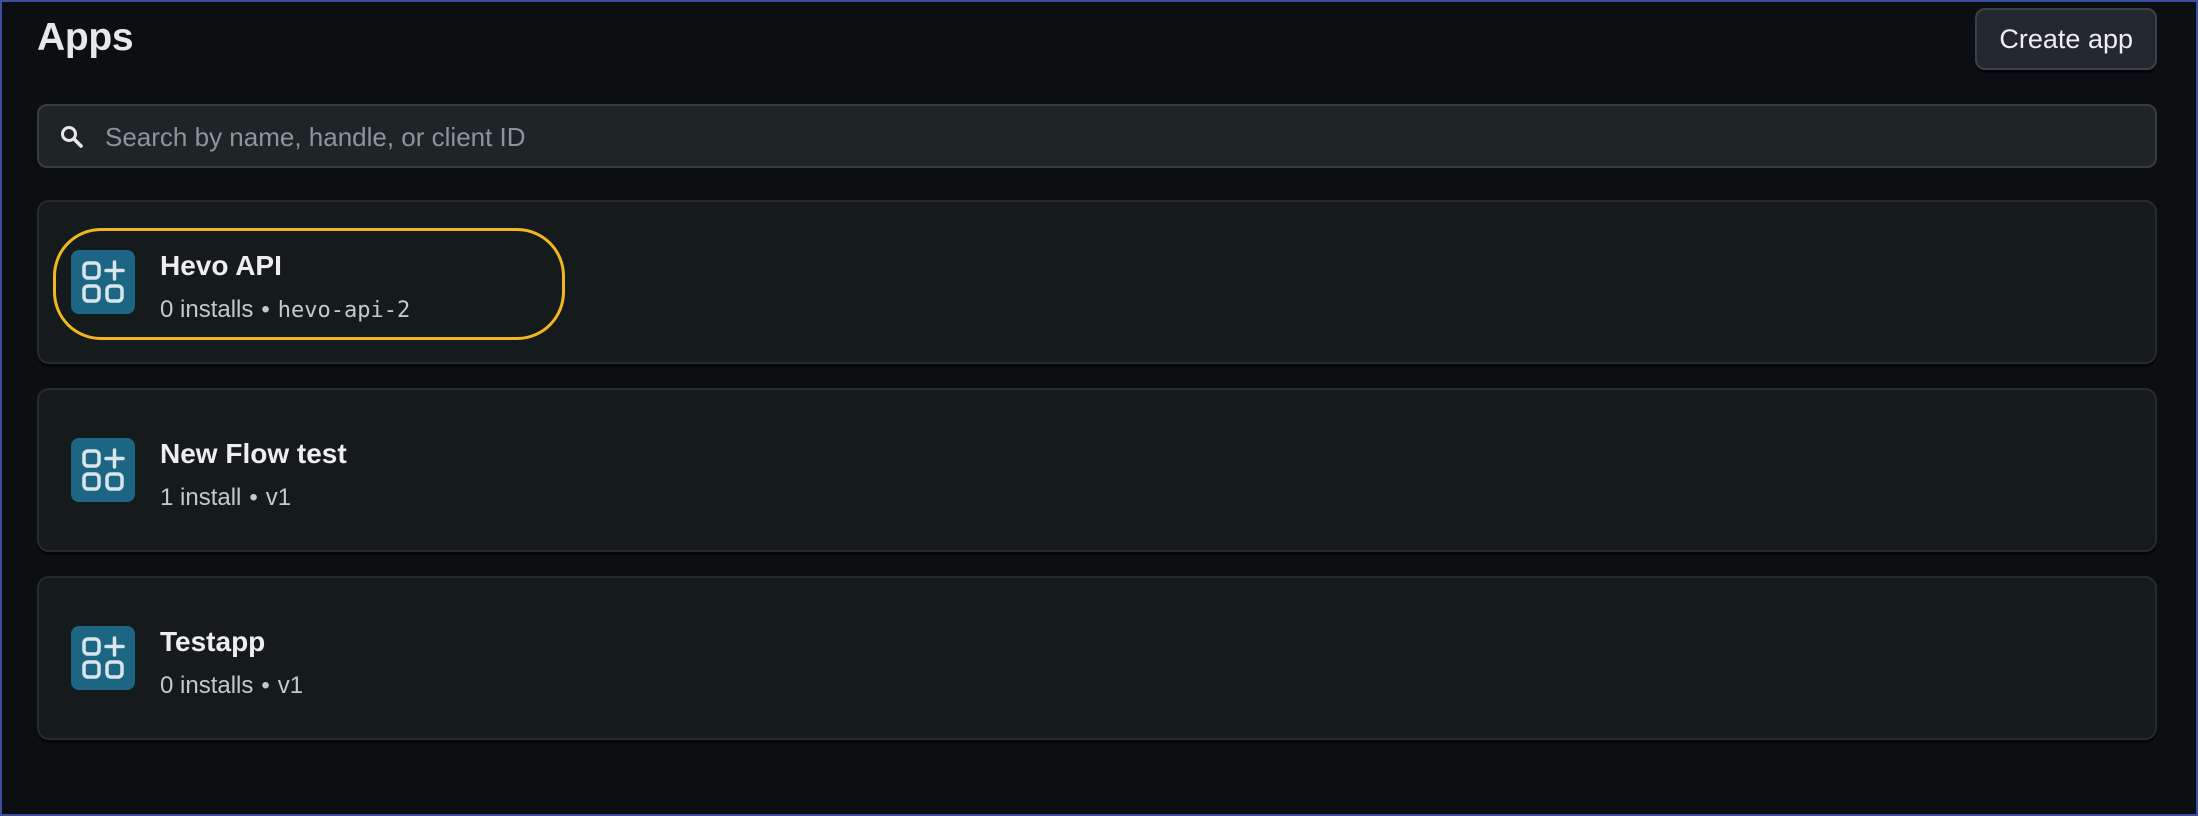  Describe the element at coordinates (1120, 137) in the screenshot. I see `search-input` at that location.